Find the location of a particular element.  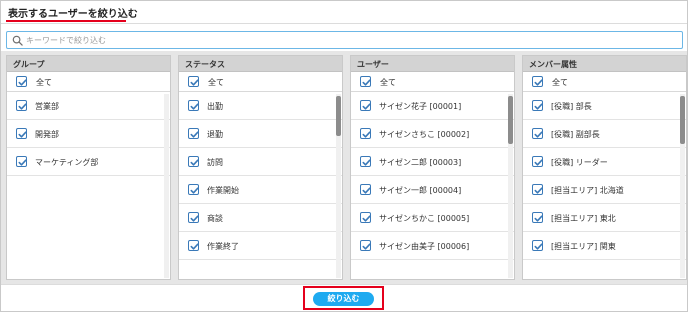

option-item: [担当エリア] 東北 is located at coordinates (604, 218).